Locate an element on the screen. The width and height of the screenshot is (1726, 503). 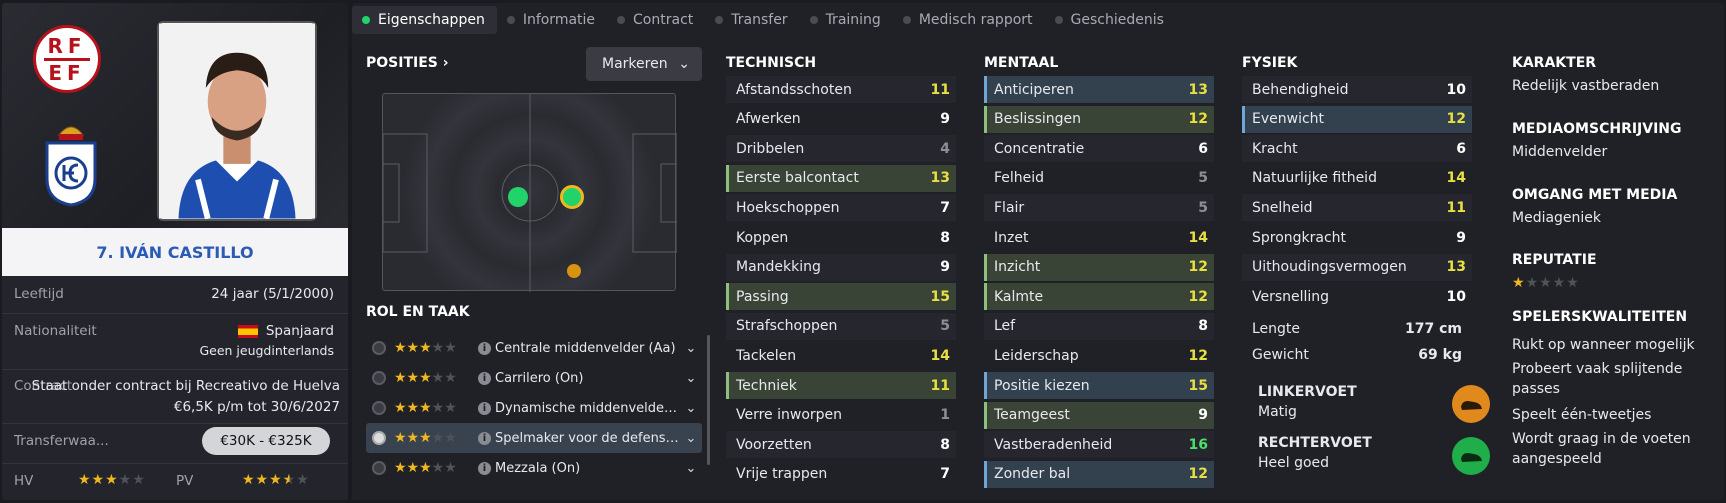
attribute-row: Zonder bal 12 is located at coordinates (1099, 474).